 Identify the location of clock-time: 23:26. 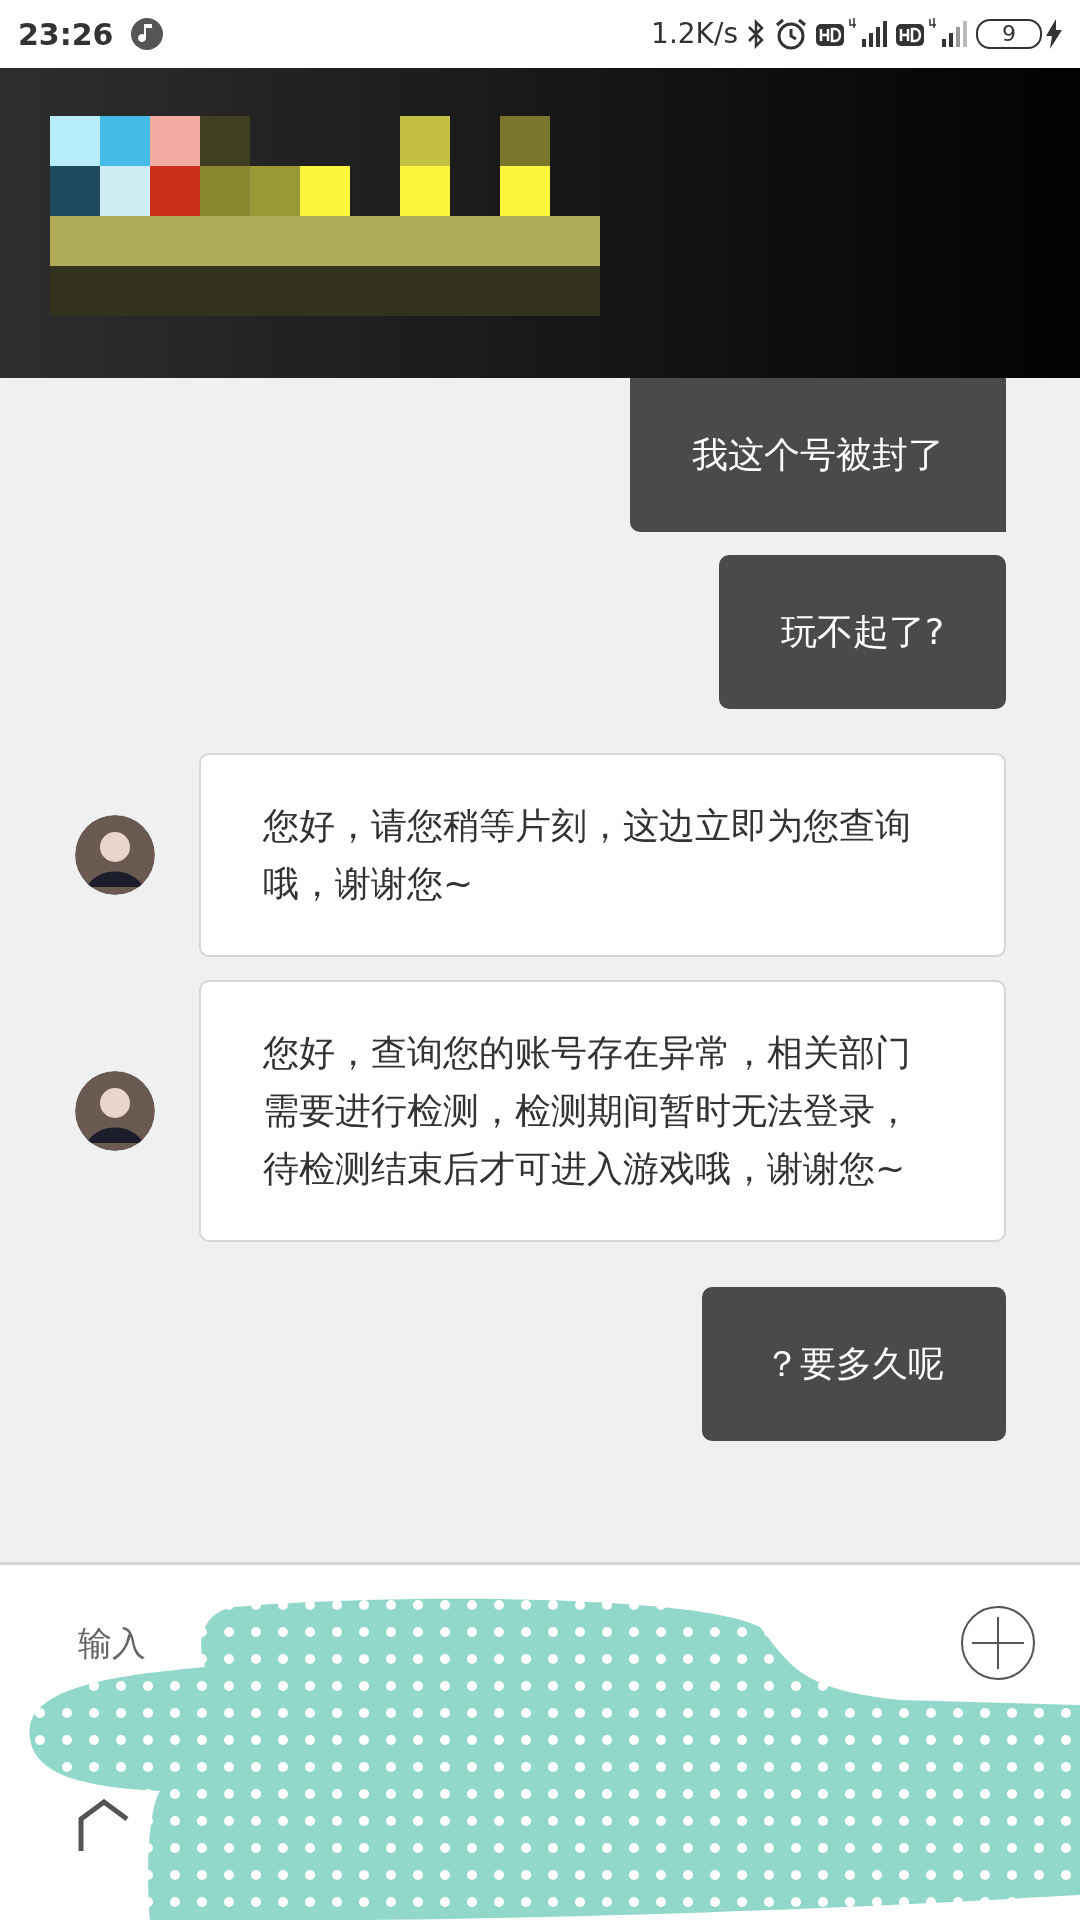
(66, 34).